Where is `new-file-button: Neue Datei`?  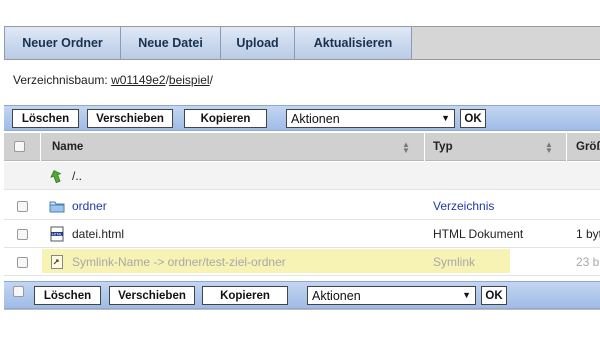
new-file-button: Neue Datei is located at coordinates (171, 43).